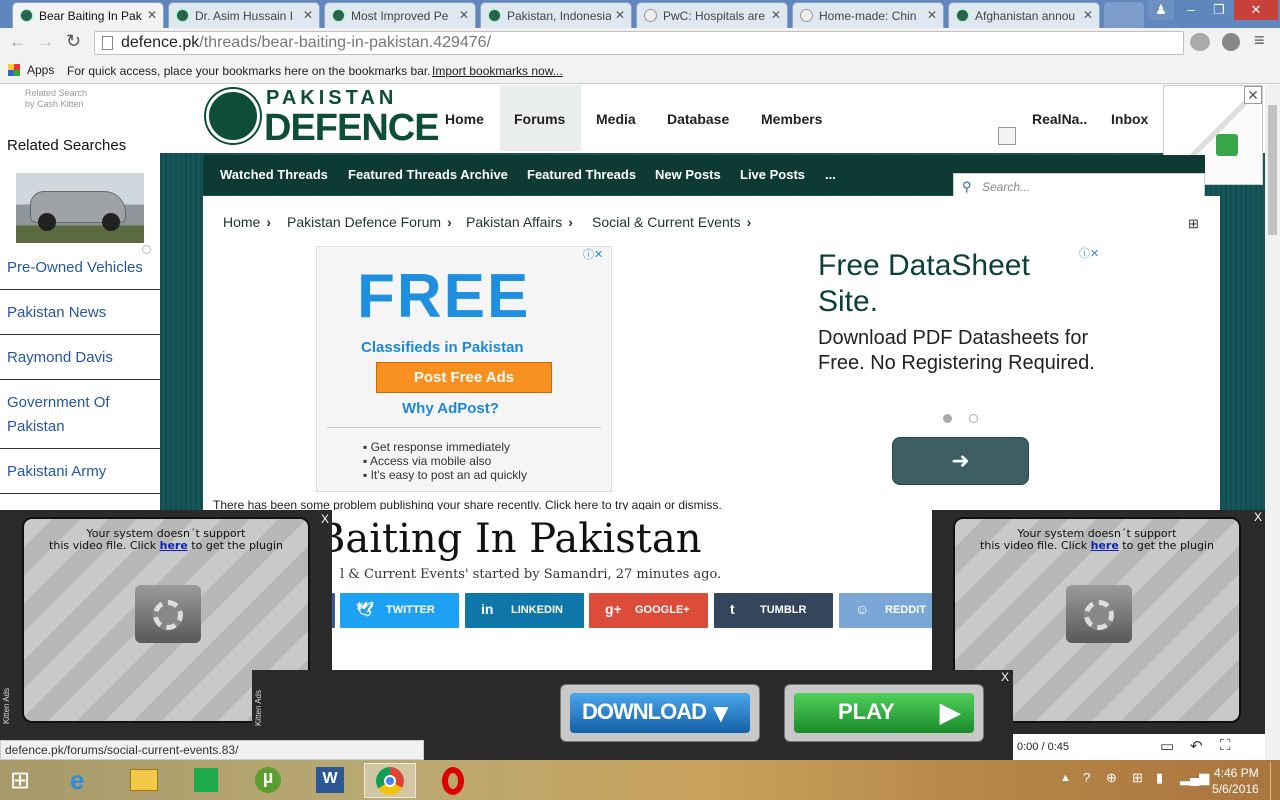 The width and height of the screenshot is (1280, 800). Describe the element at coordinates (75, 267) in the screenshot. I see `related-link-pre-owned-vehicles: Pre-Owned Vehicles` at that location.